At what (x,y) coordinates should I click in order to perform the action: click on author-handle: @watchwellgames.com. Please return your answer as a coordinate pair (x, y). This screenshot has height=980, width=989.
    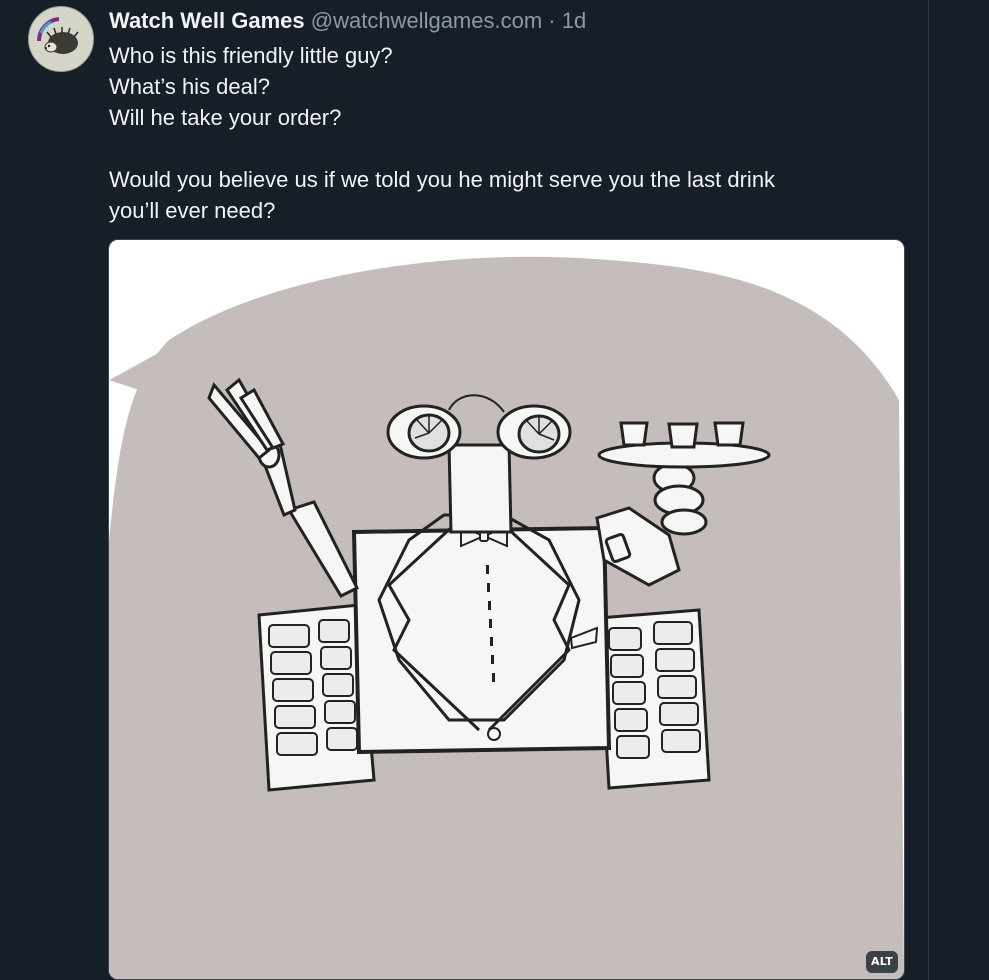
    Looking at the image, I should click on (426, 20).